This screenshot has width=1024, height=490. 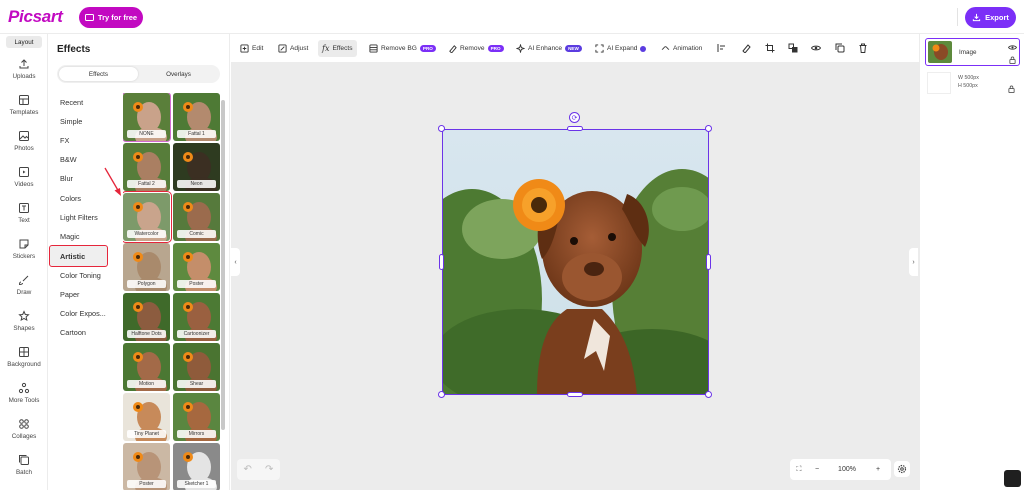 I want to click on category-fx: FX, so click(x=64, y=140).